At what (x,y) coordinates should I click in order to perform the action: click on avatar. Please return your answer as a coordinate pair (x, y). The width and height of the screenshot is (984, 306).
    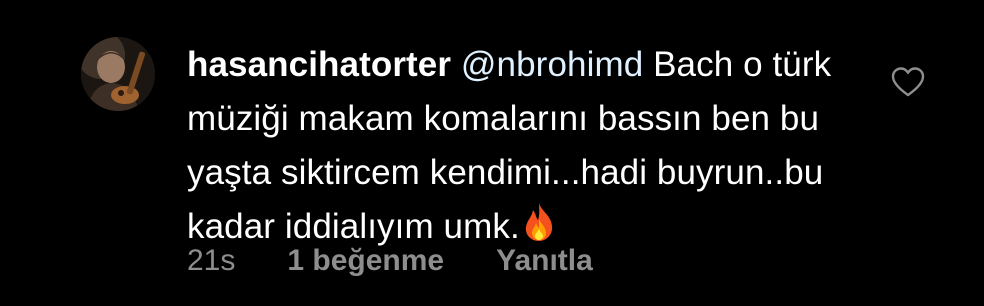
    Looking at the image, I should click on (118, 74).